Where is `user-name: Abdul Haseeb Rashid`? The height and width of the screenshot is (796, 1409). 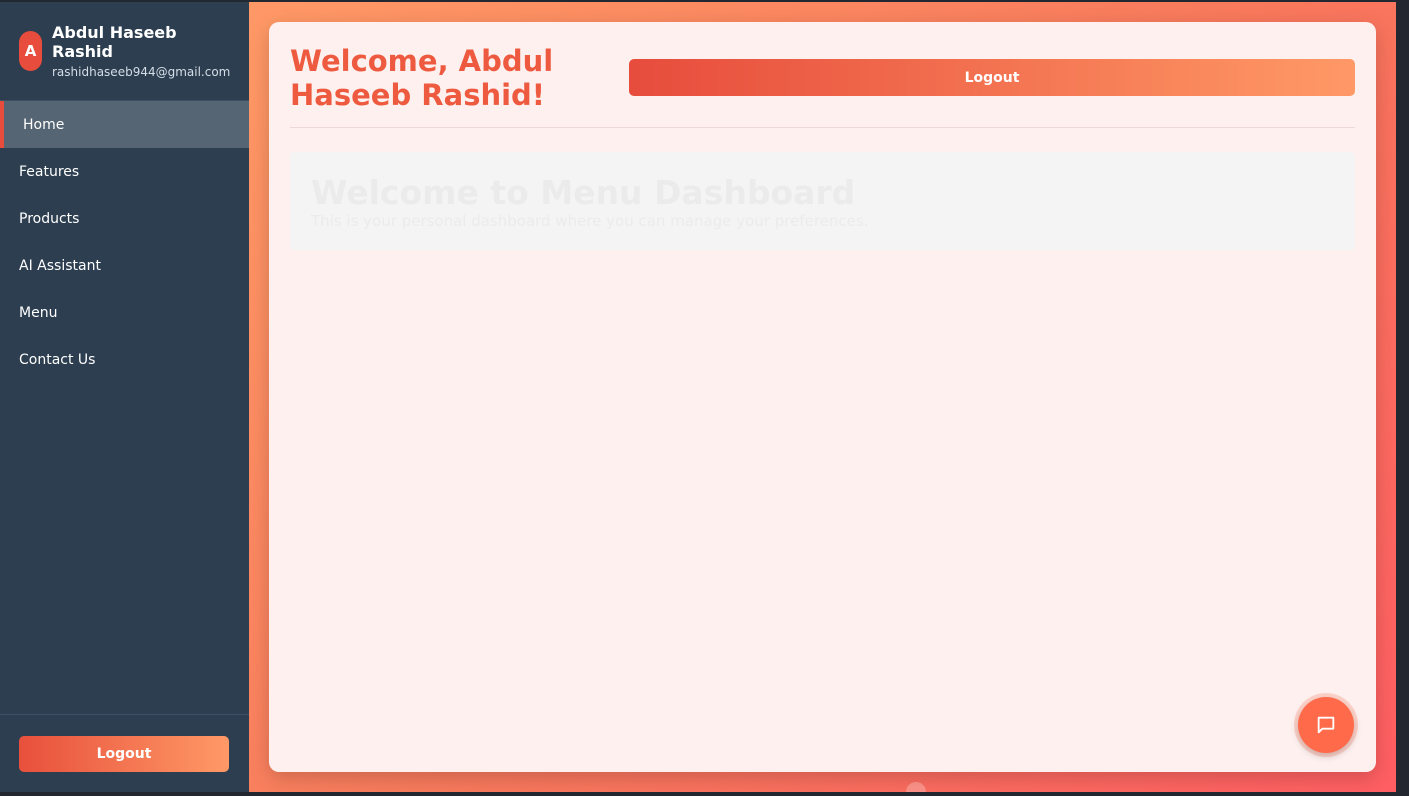
user-name: Abdul Haseeb Rashid is located at coordinates (114, 42).